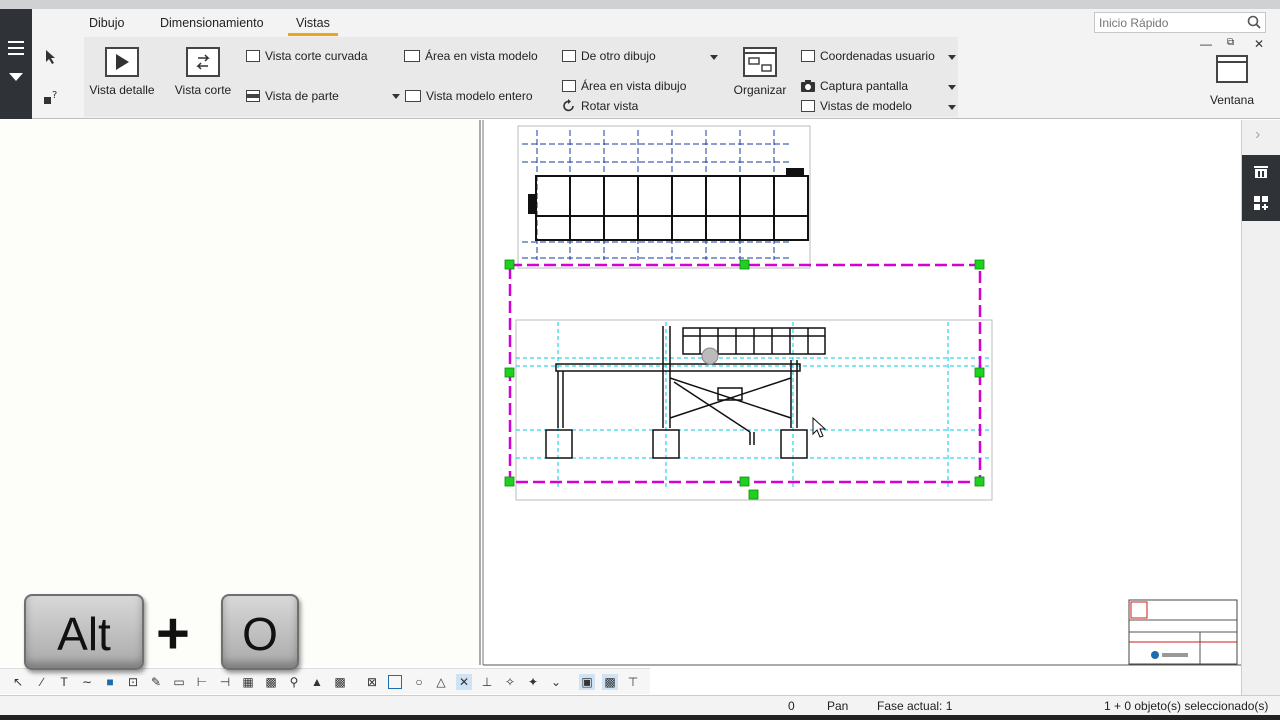 The image size is (1280, 720). What do you see at coordinates (302, 96) in the screenshot?
I see `vista-de-parte-label: Vista de parte` at bounding box center [302, 96].